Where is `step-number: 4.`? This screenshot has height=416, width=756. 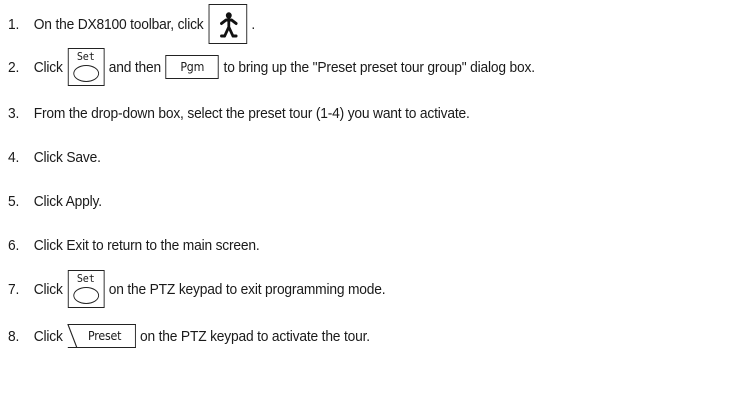 step-number: 4. is located at coordinates (14, 157).